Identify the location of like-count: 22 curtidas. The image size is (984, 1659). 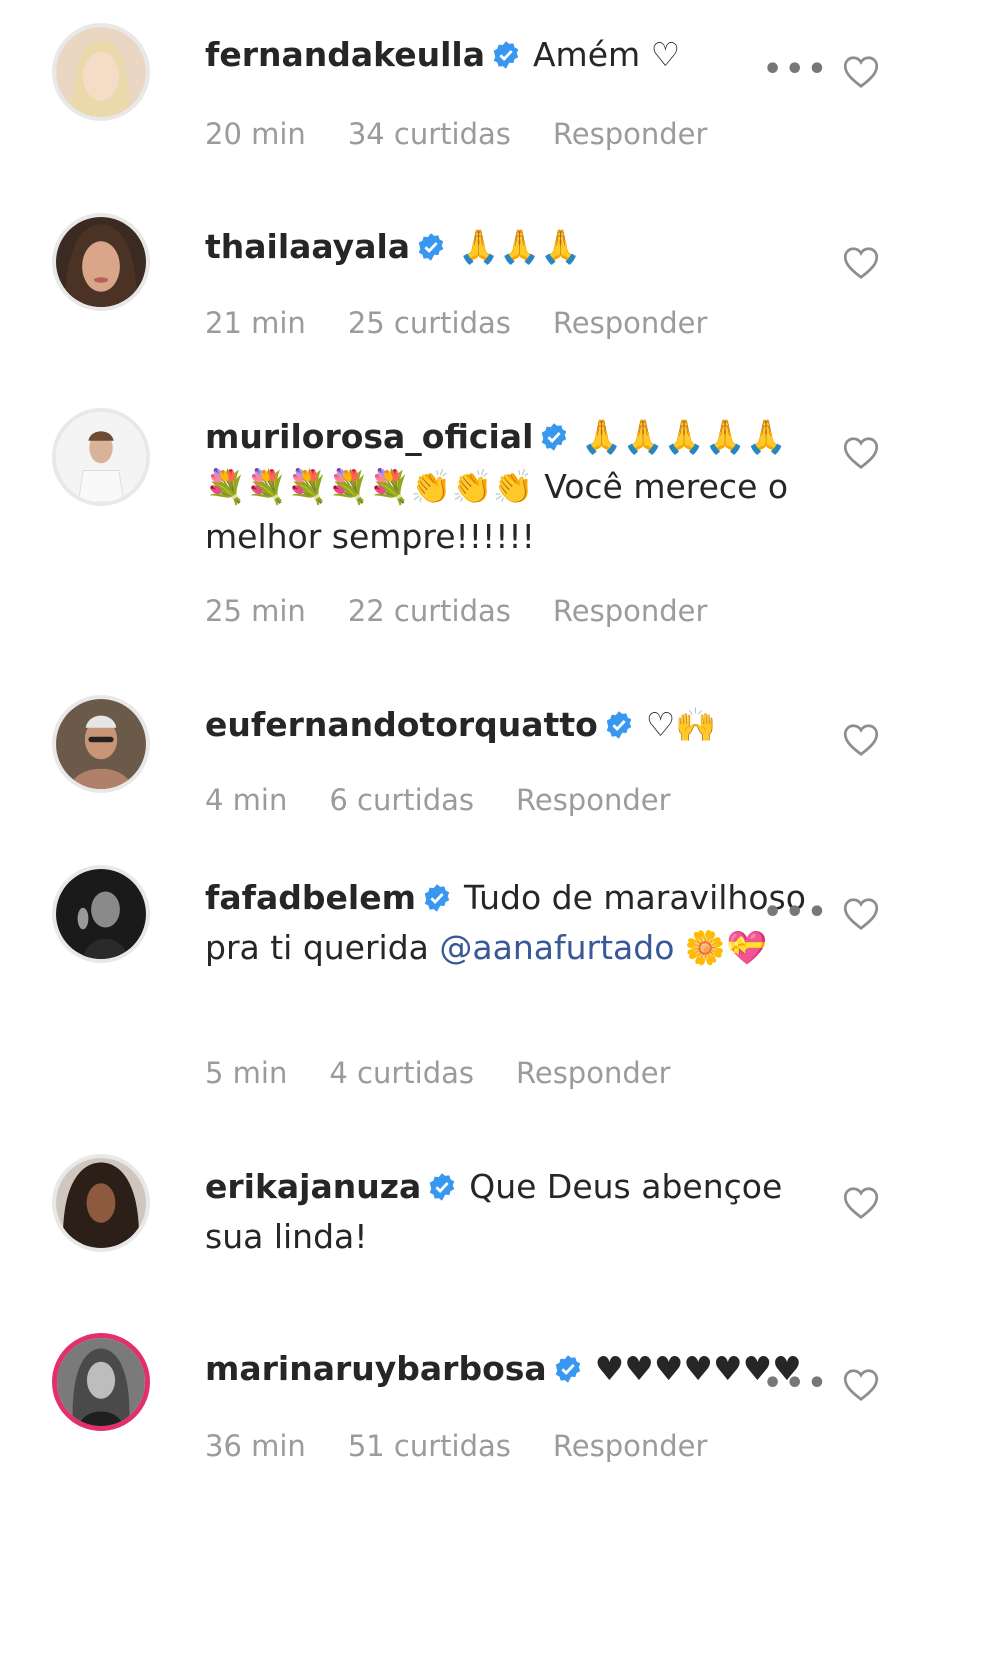
(429, 611).